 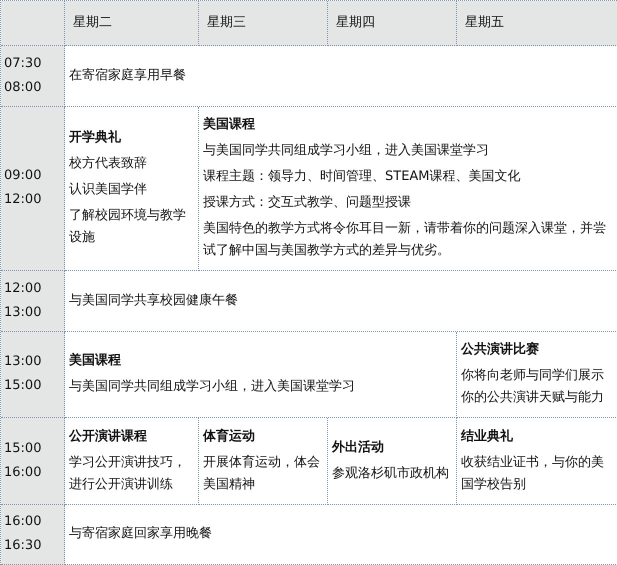 I want to click on time-text: 09:00, so click(x=23, y=176).